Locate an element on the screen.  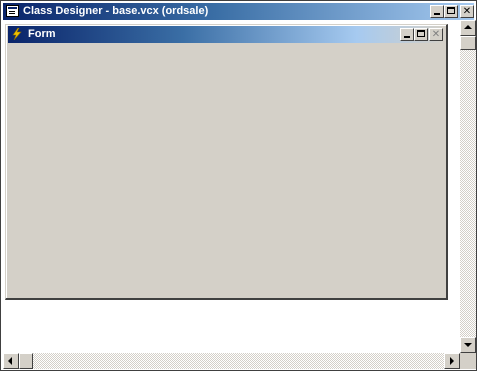
form-minimize-button is located at coordinates (407, 34).